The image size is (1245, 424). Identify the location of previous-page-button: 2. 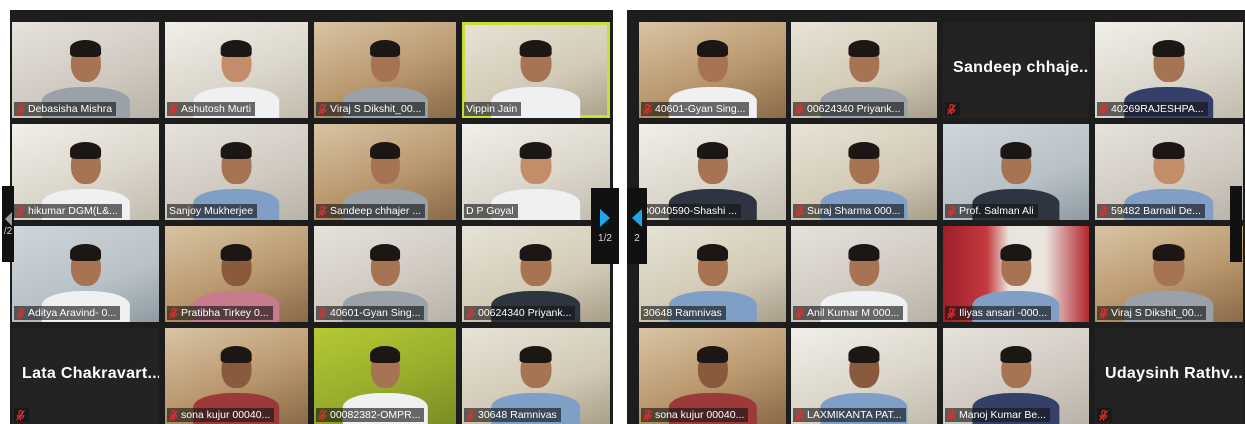
(637, 226).